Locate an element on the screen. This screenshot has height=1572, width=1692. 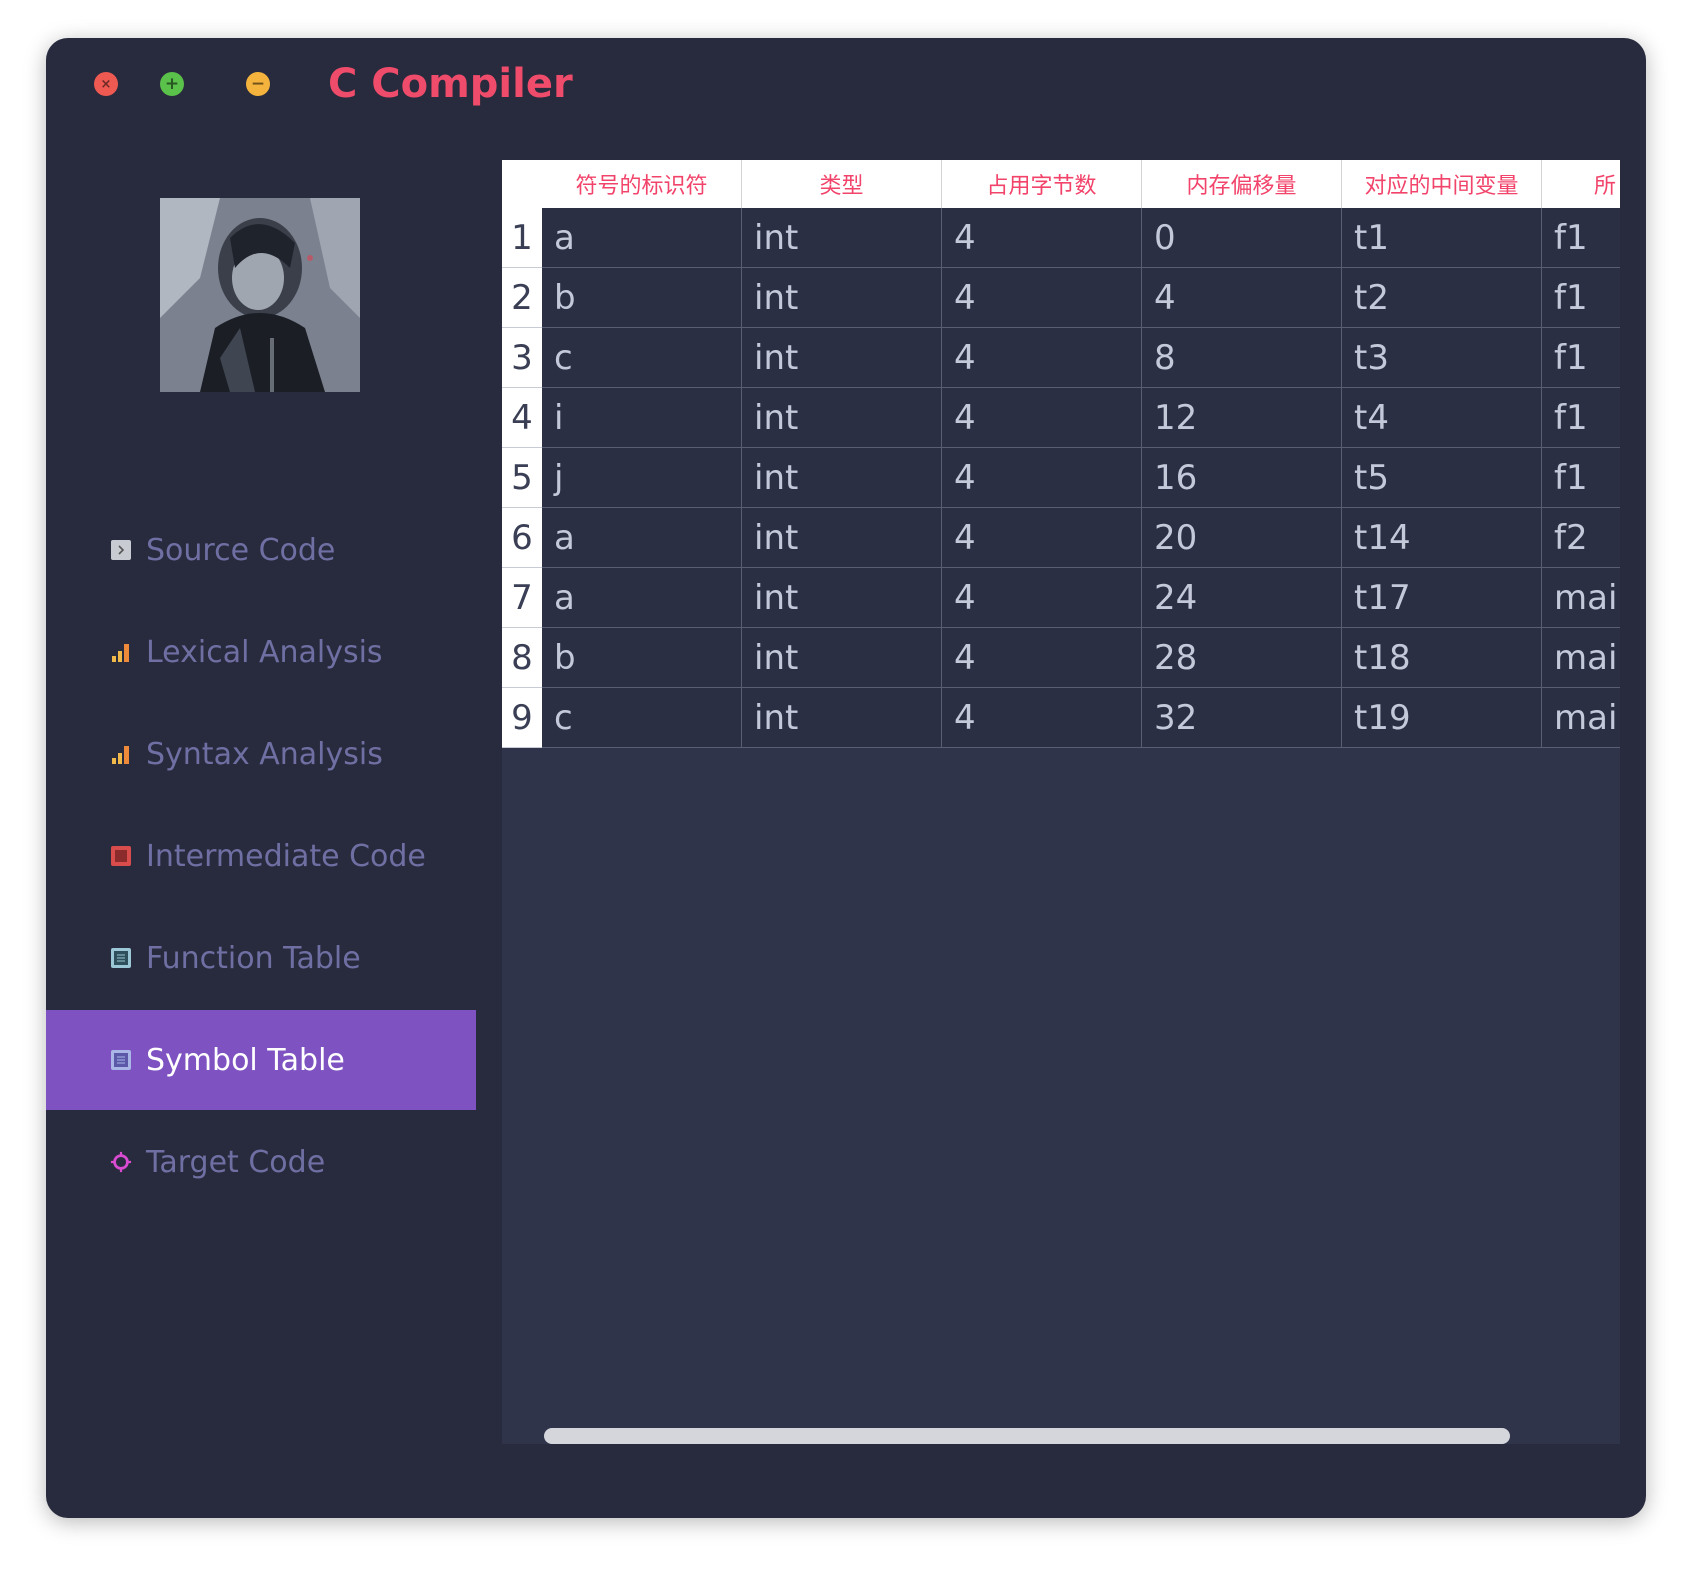
horizontal-scrollbar is located at coordinates (1027, 1436).